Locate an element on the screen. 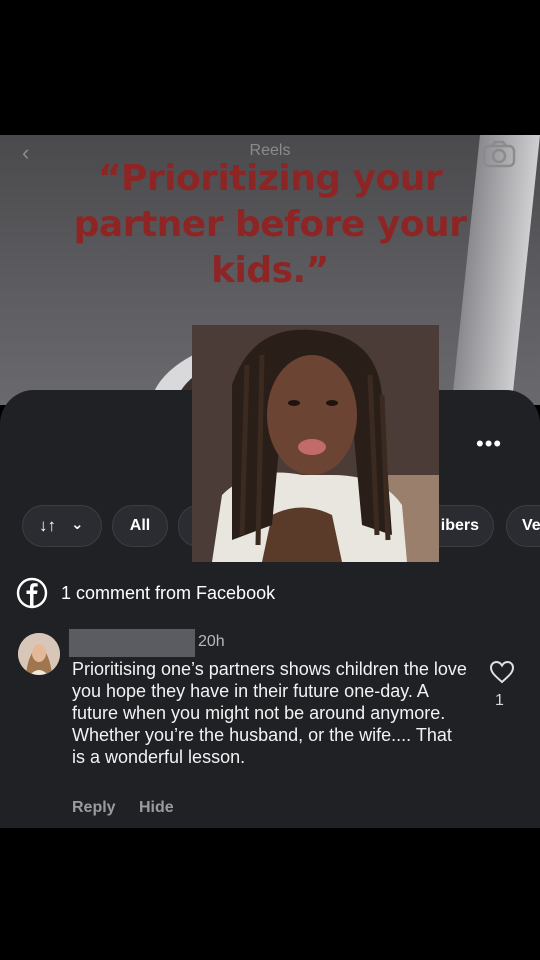  commenter-name-redacted is located at coordinates (132, 643).